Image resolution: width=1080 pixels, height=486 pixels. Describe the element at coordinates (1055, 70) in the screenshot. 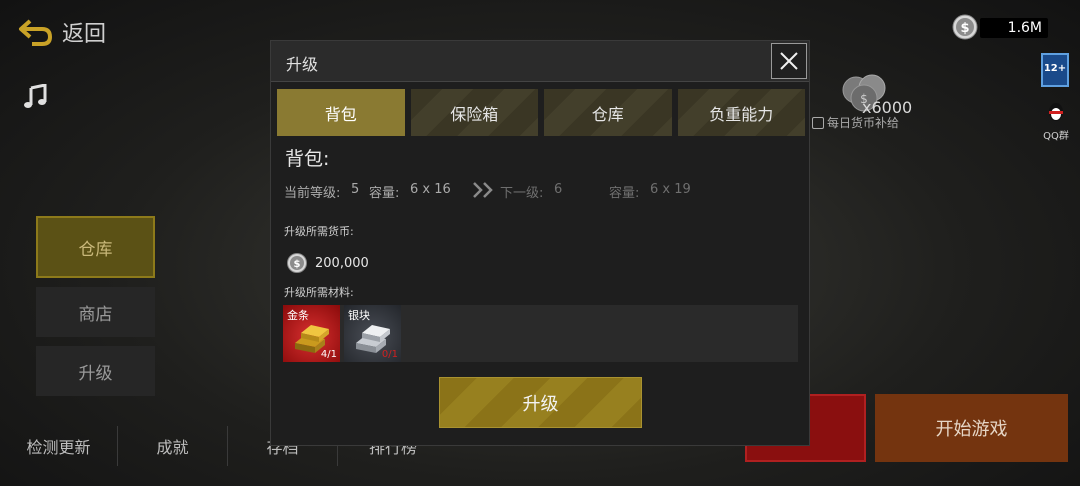

I see `age-rating-badge: 12+` at that location.